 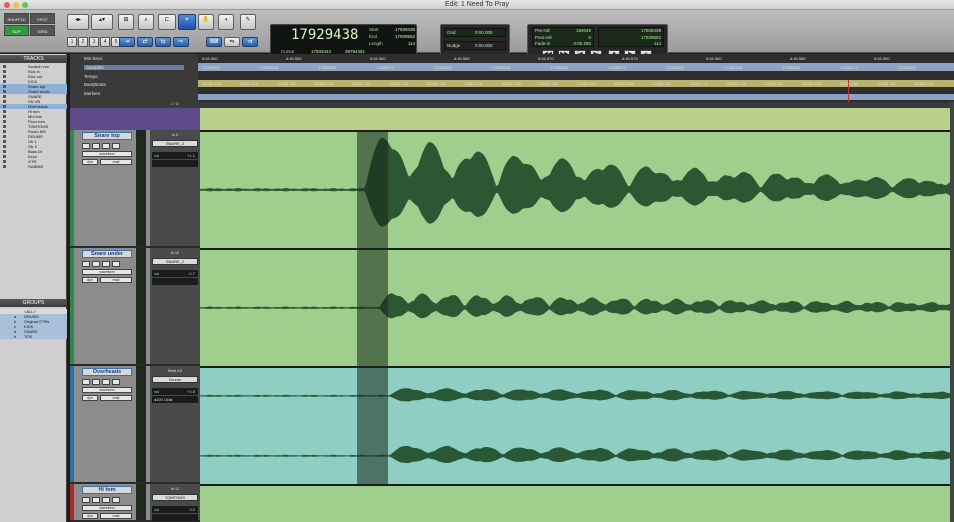 What do you see at coordinates (175, 273) in the screenshot?
I see `track-volume: vol -0.7` at bounding box center [175, 273].